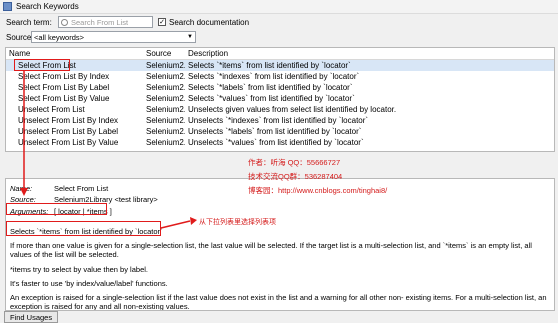  I want to click on column-header-description: Description, so click(369, 53).